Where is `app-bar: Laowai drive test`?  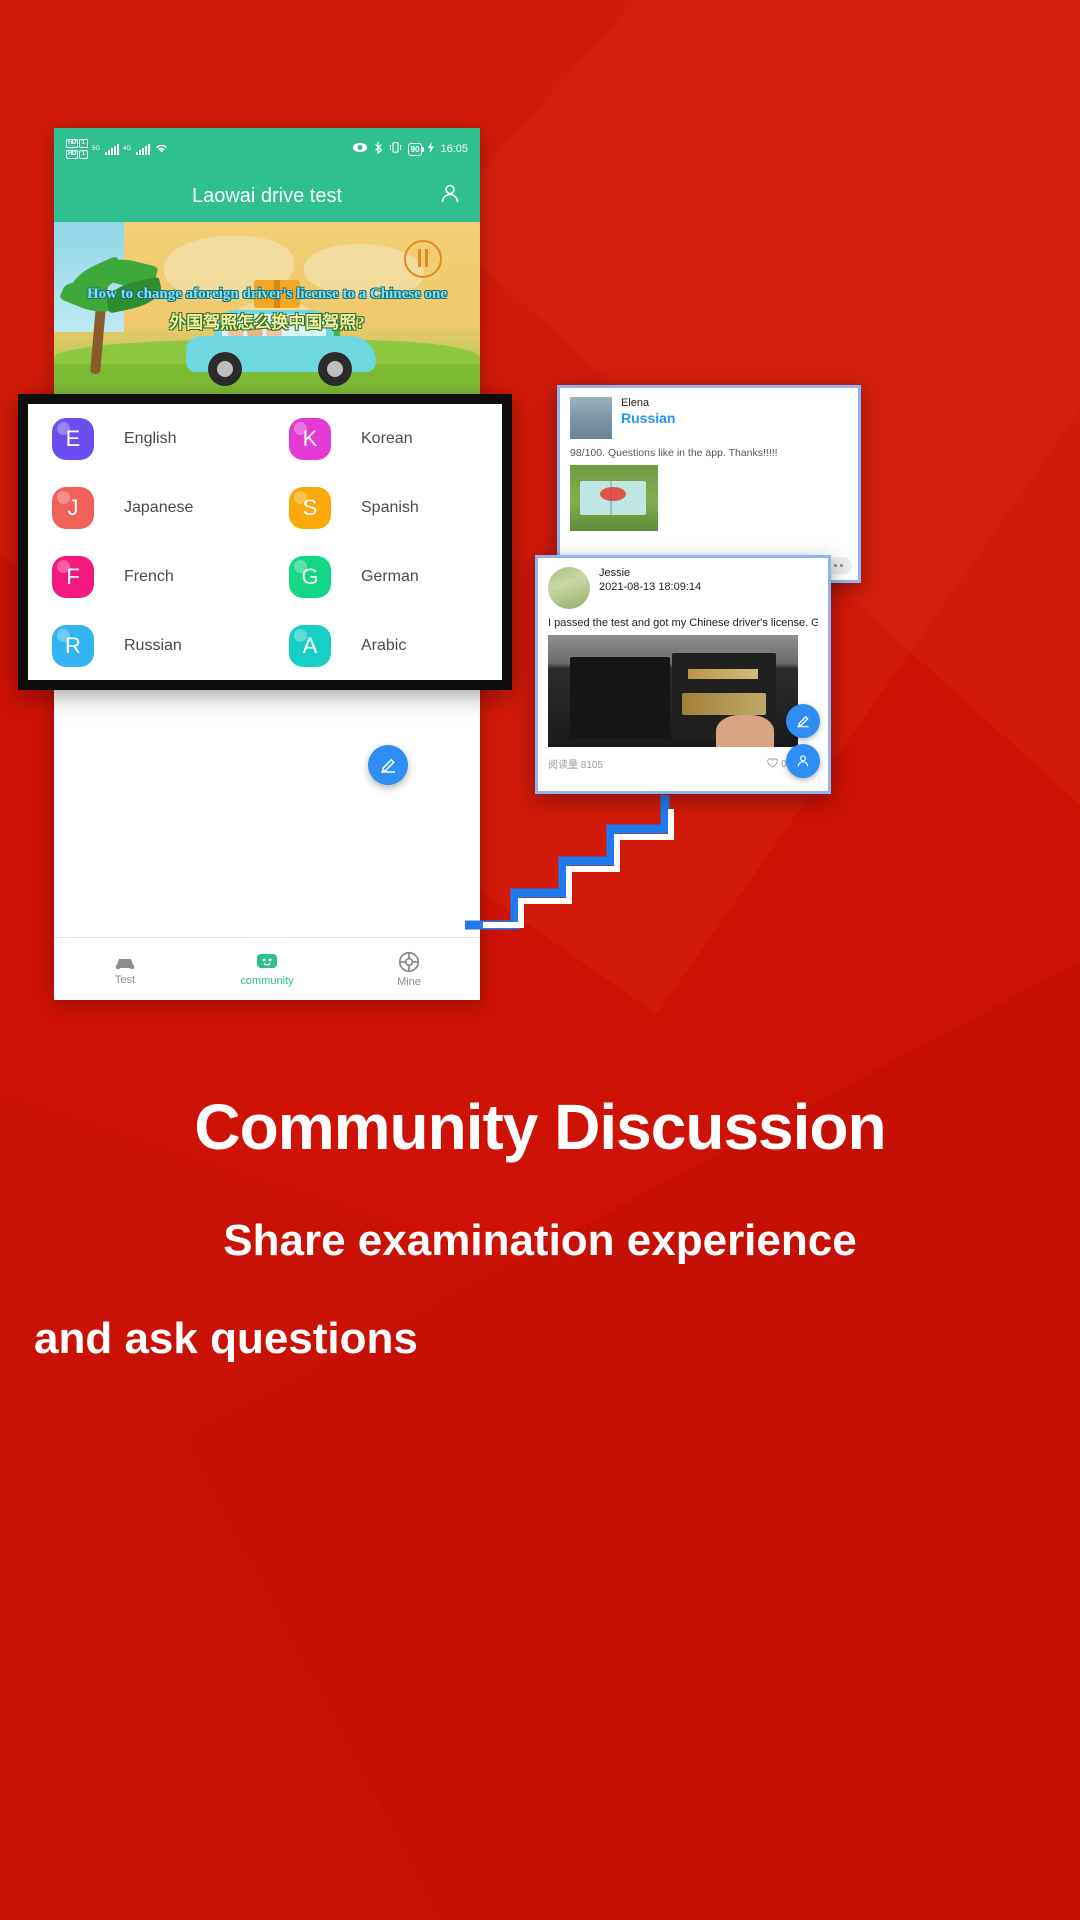 app-bar: Laowai drive test is located at coordinates (267, 196).